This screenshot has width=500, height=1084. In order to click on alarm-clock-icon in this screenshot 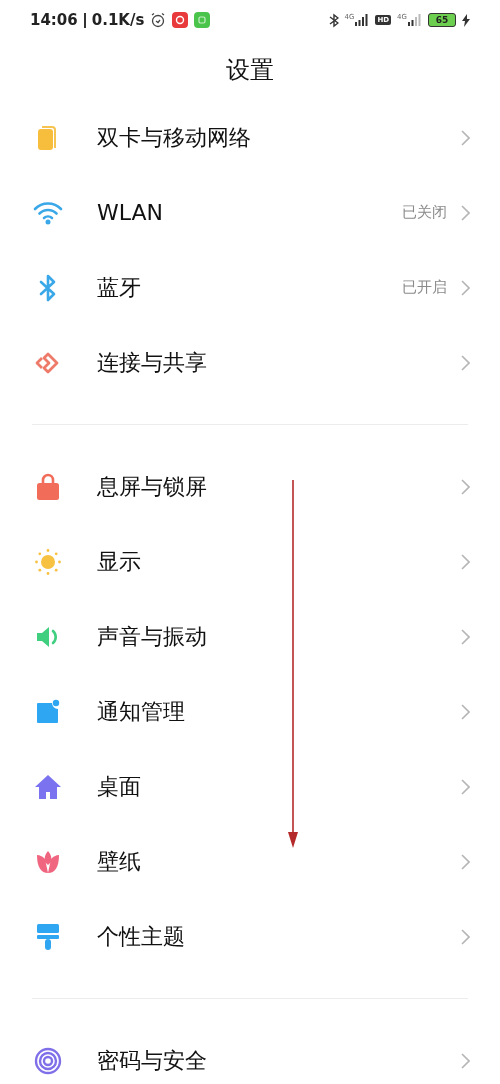, I will do `click(158, 20)`.